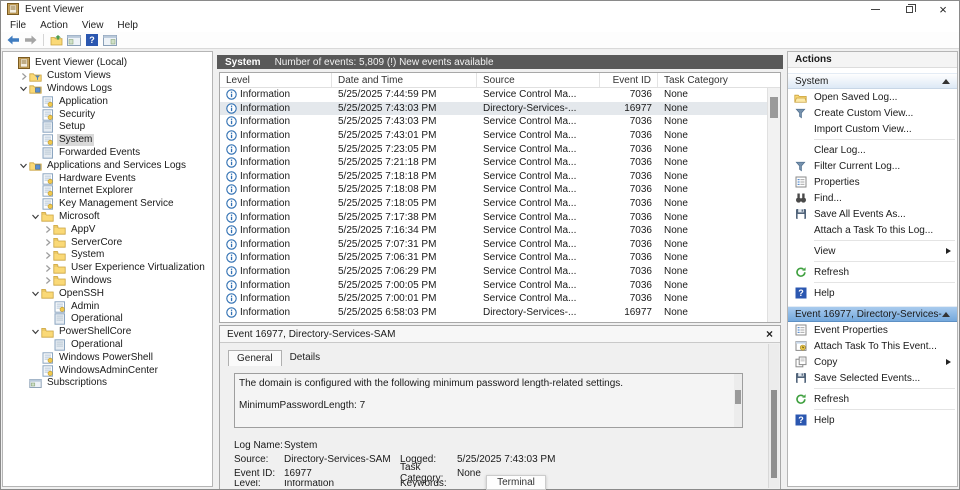  Describe the element at coordinates (110, 40) in the screenshot. I see `action-pane-button` at that location.